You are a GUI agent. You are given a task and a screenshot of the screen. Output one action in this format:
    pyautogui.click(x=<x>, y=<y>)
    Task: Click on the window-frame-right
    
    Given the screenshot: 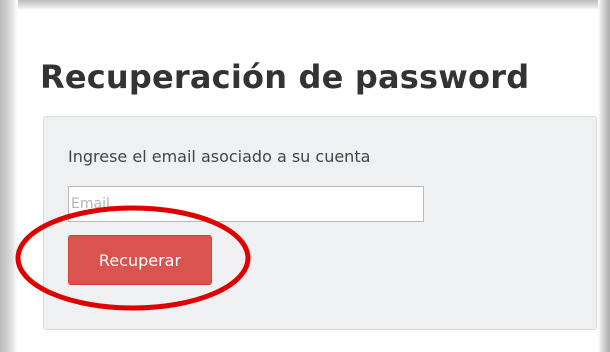 What is the action you would take?
    pyautogui.click(x=604, y=176)
    